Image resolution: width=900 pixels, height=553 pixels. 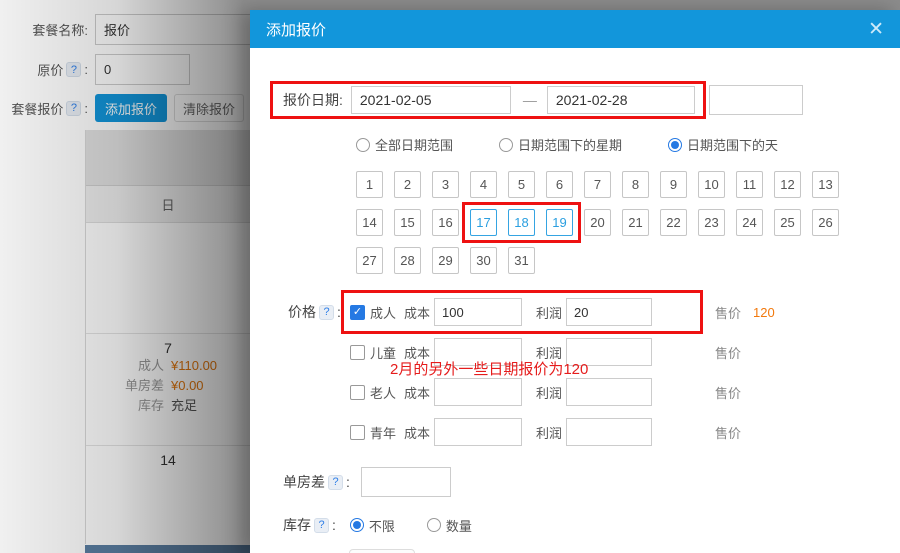 What do you see at coordinates (483, 184) in the screenshot?
I see `day-cell-4: 4` at bounding box center [483, 184].